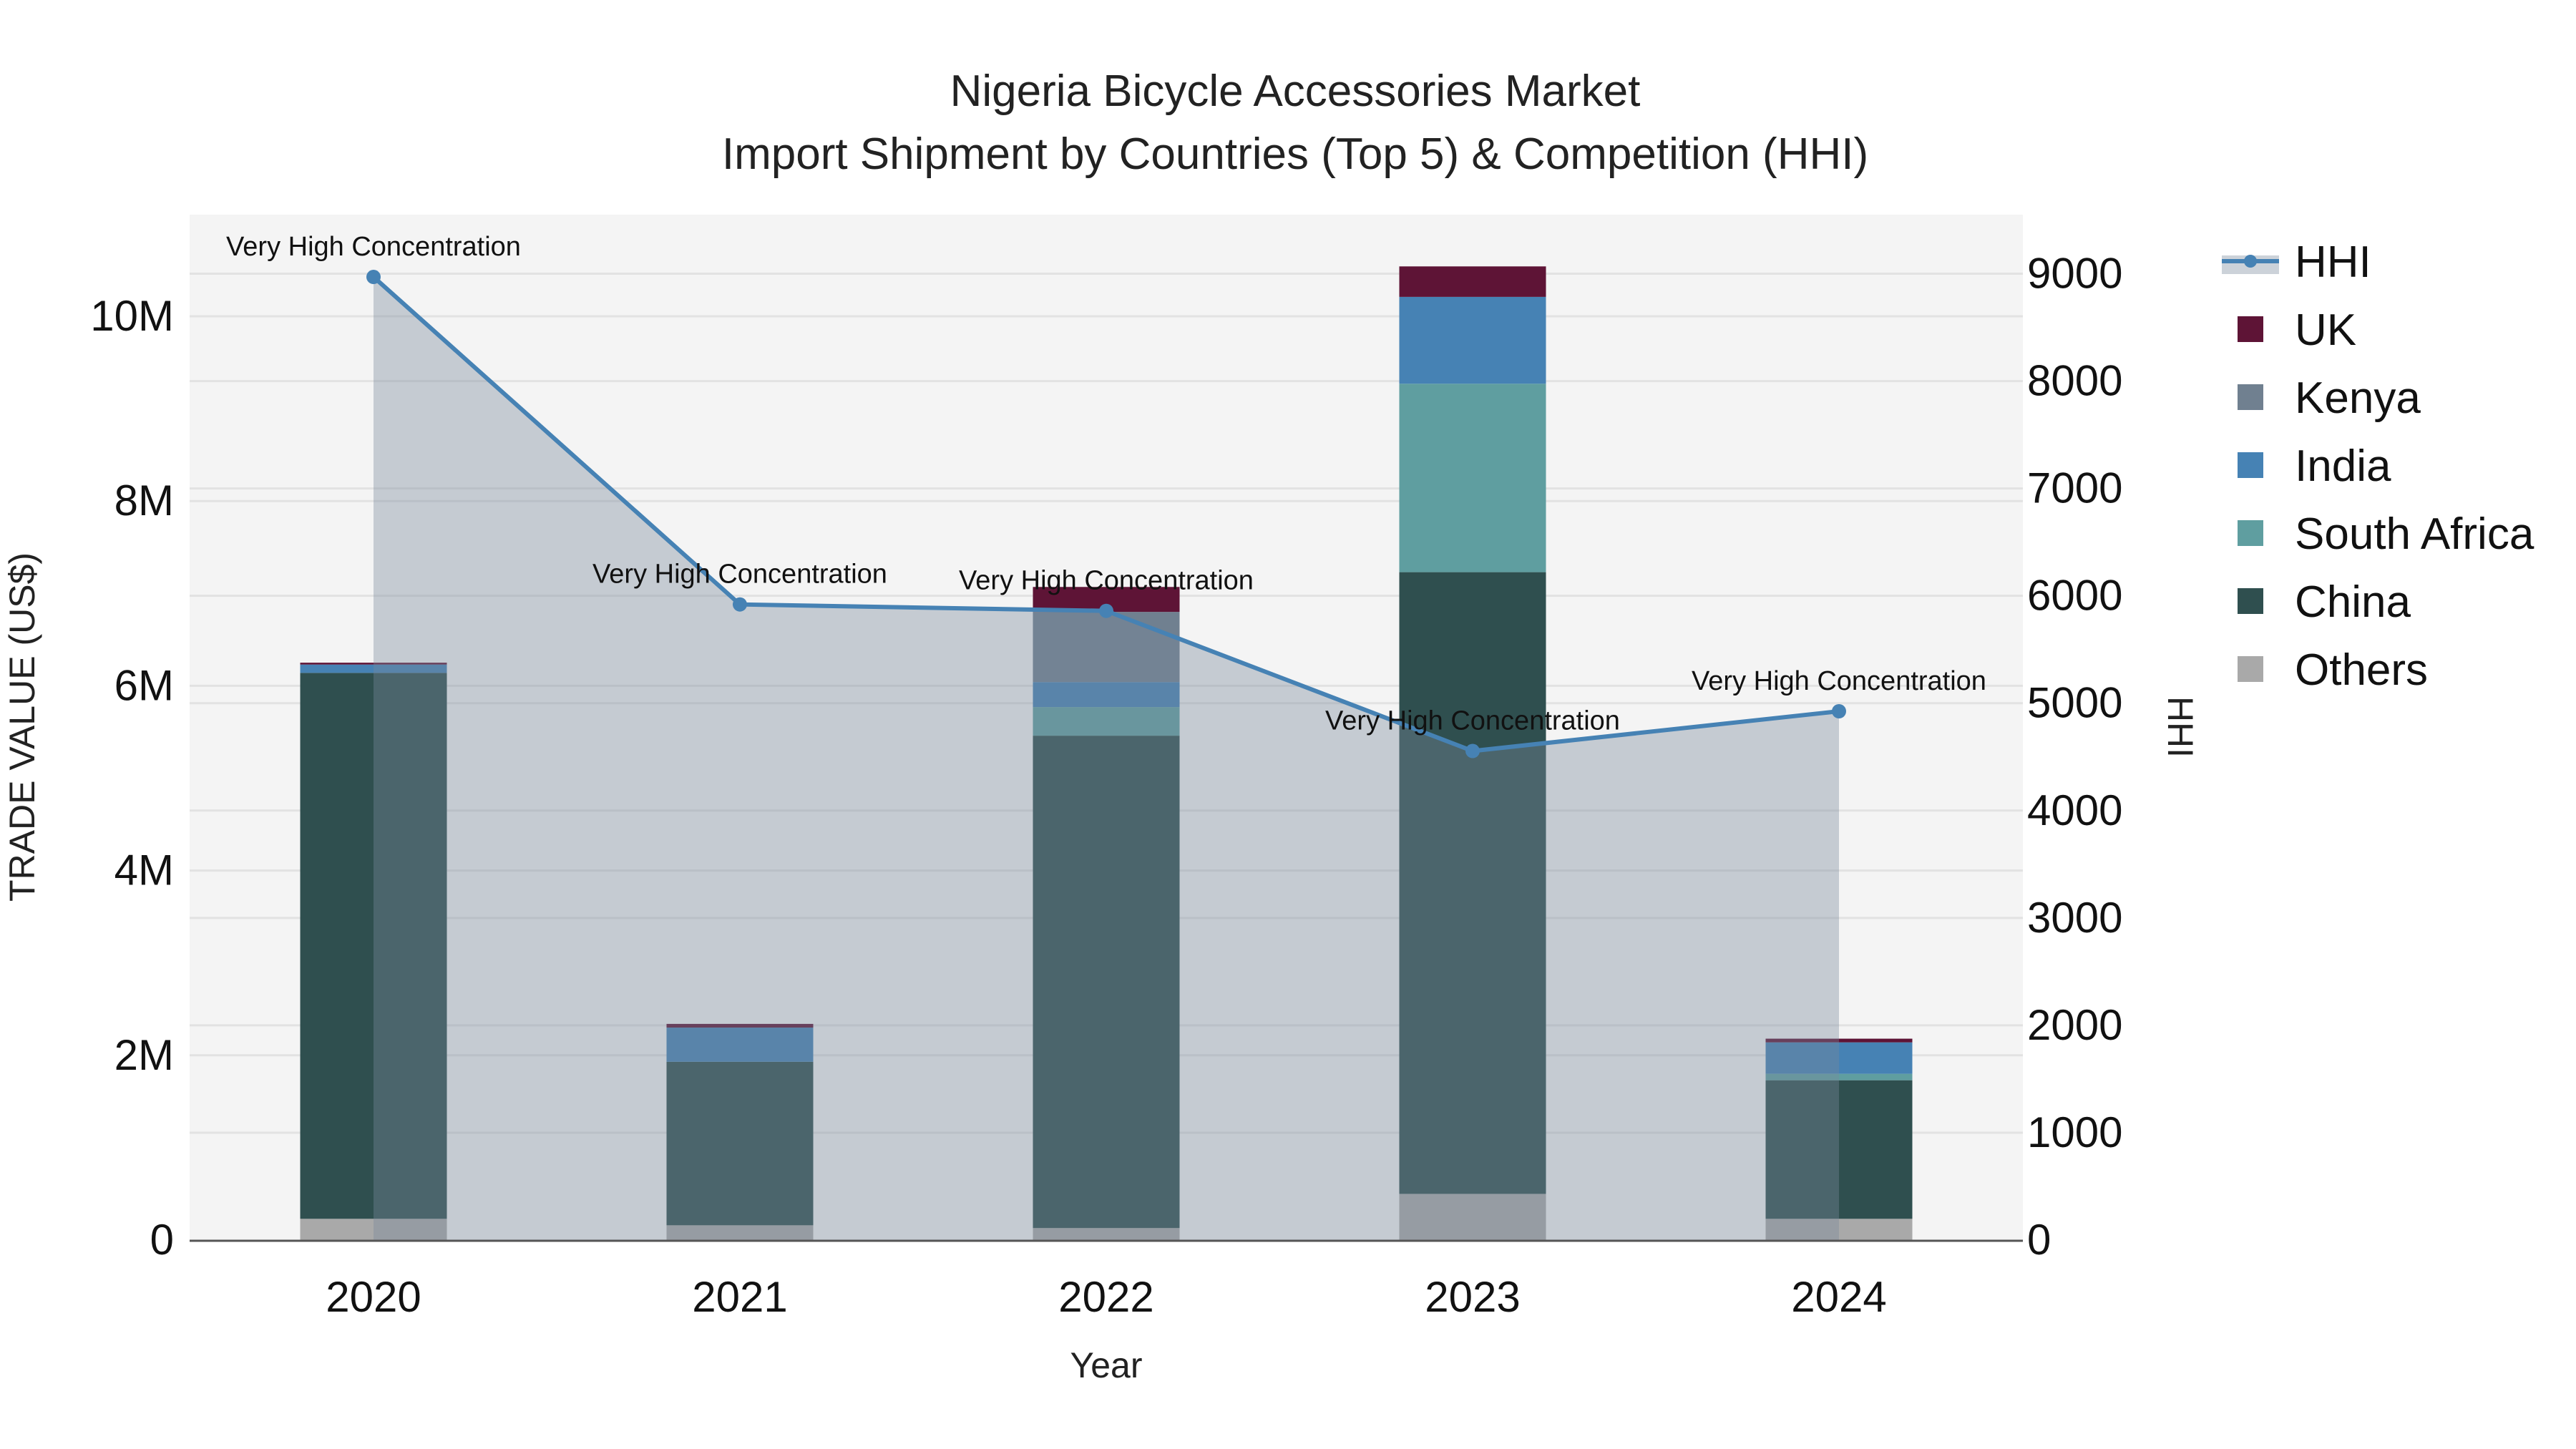  I want to click on y-tick-label: 10M, so click(132, 316).